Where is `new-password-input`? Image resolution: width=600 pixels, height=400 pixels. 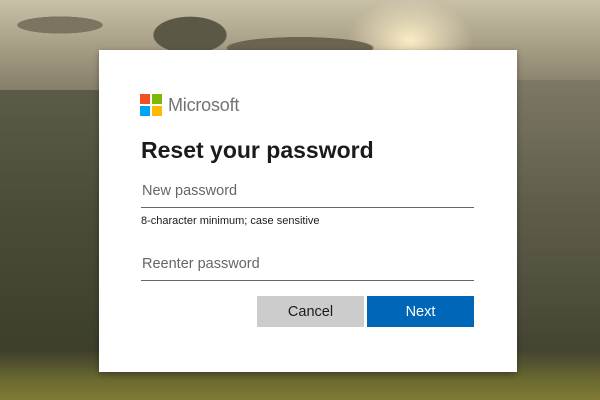 new-password-input is located at coordinates (307, 191).